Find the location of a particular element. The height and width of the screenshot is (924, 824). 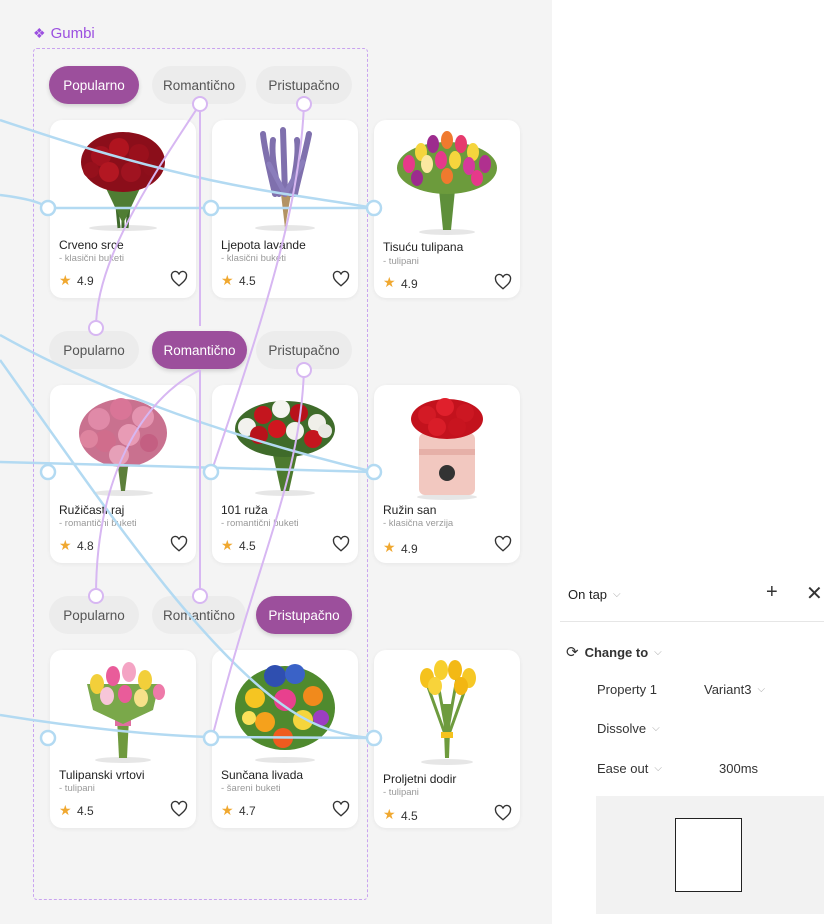

product-name: Ružin san is located at coordinates (410, 510).